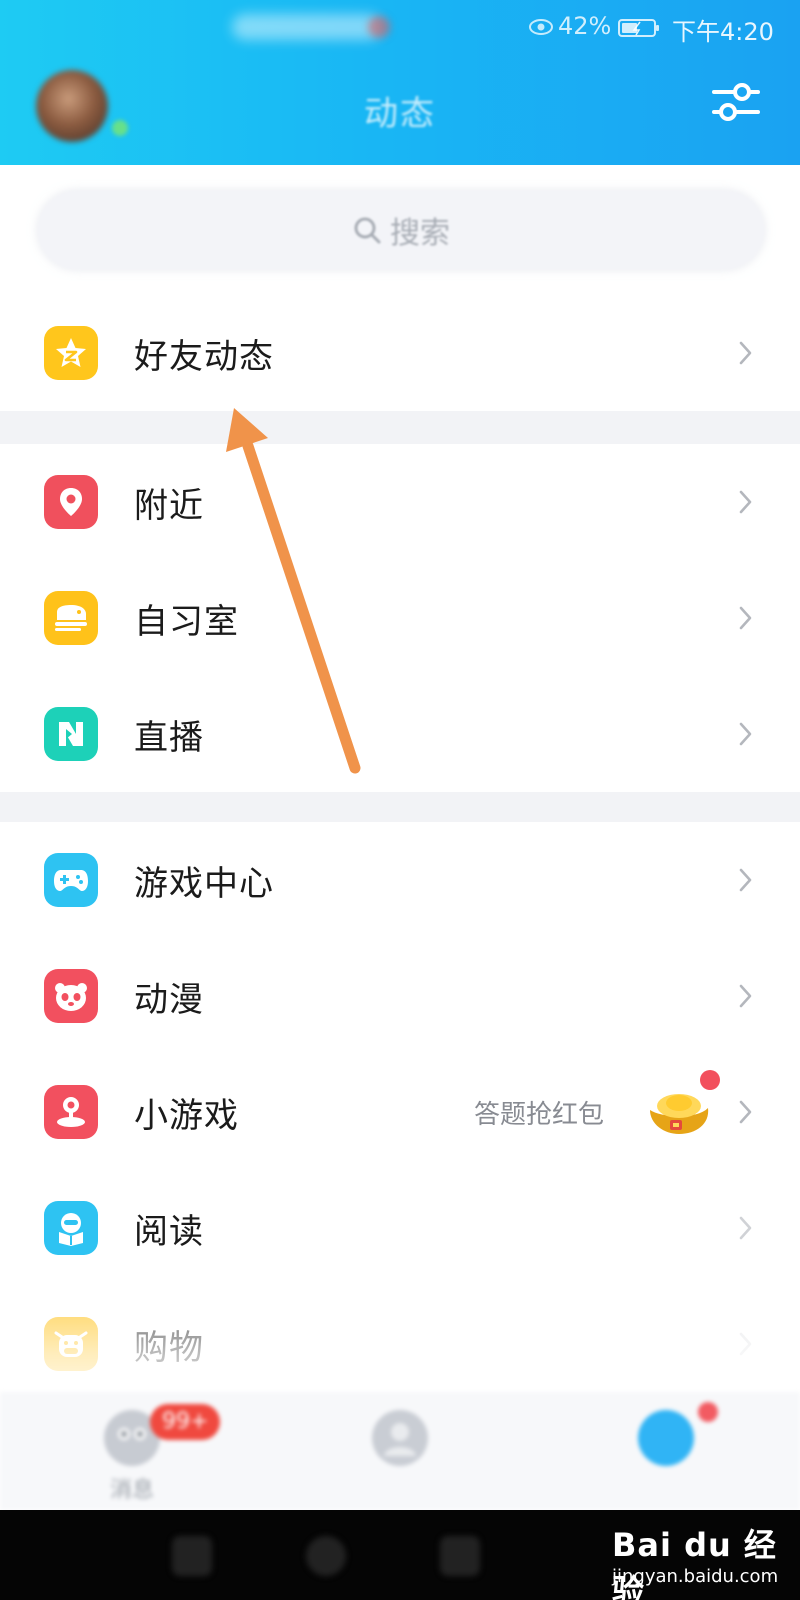 This screenshot has height=1600, width=800. I want to click on list-item-study-room: 自习室, so click(400, 618).